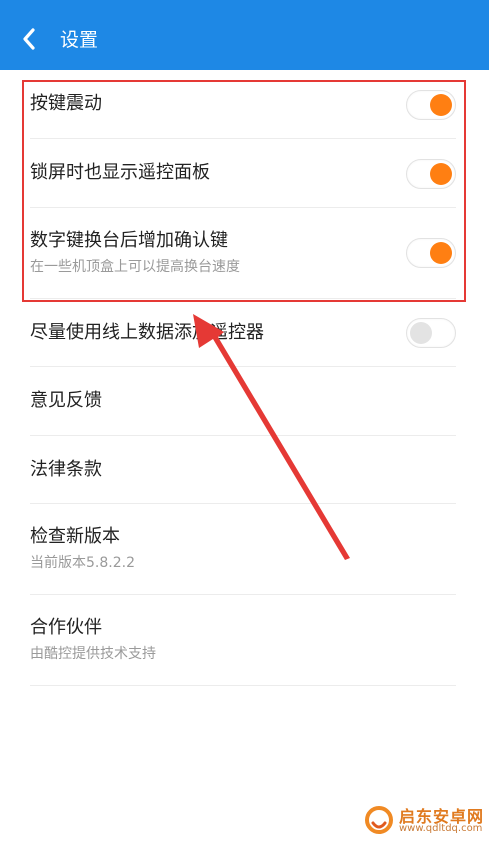  Describe the element at coordinates (243, 173) in the screenshot. I see `setting-lockscreen-remote: 锁屏时也显示遥控面板` at that location.